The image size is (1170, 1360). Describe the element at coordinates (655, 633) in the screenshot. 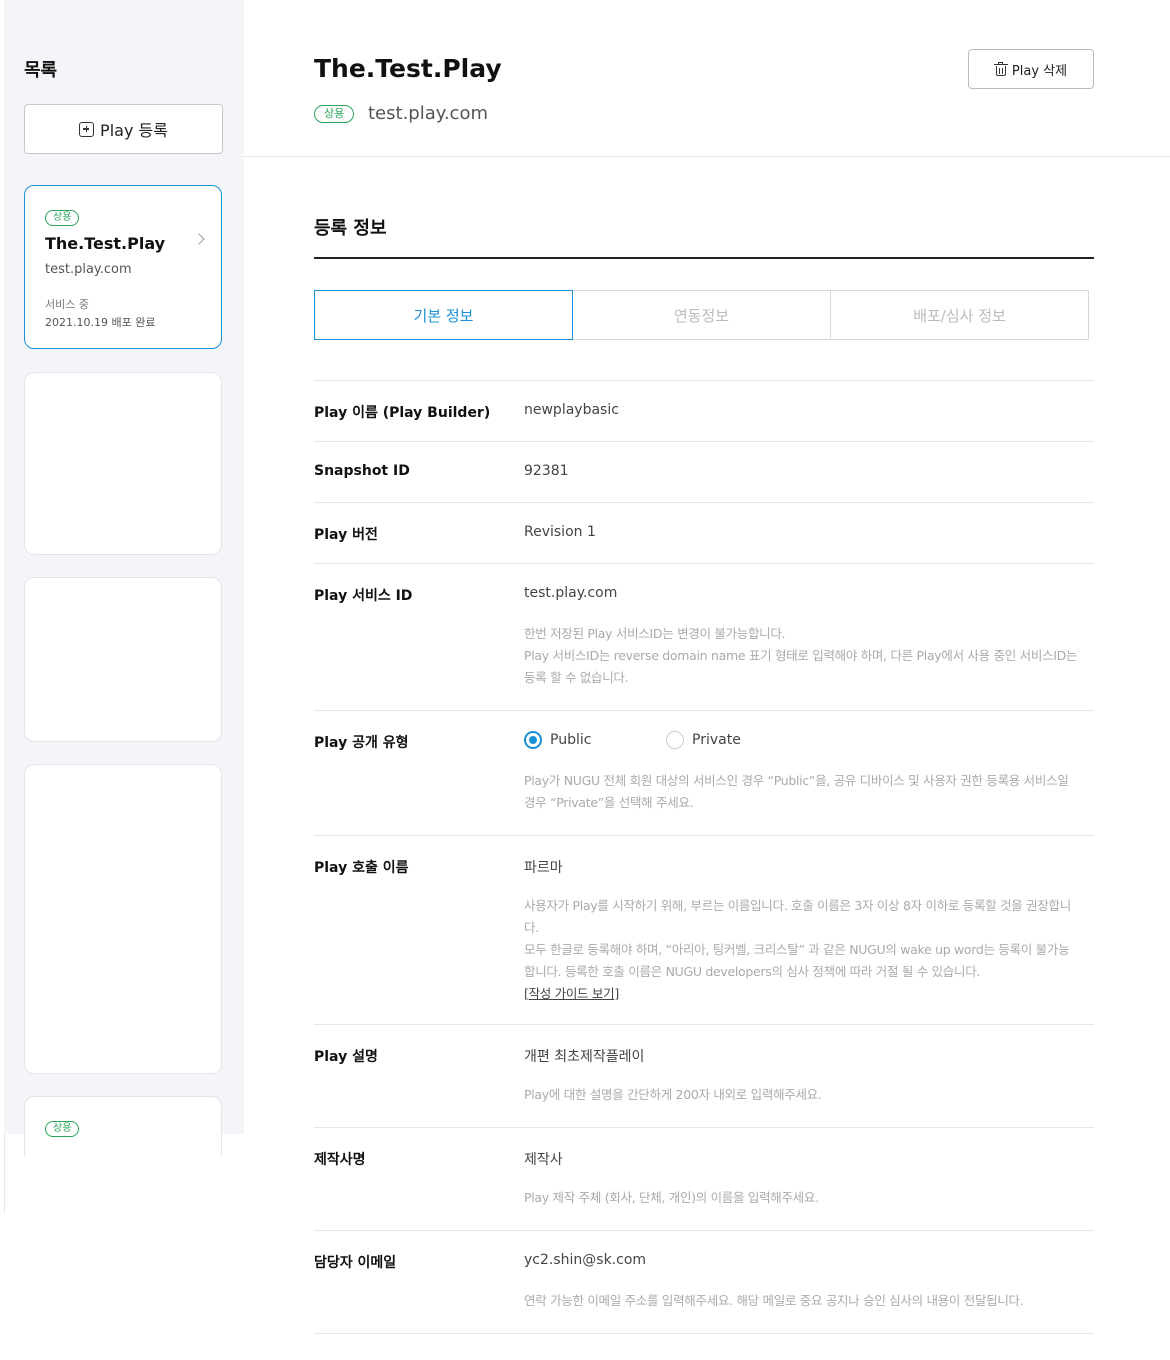

I see `help-line: 한번 저장된 Play 서비스ID는 변경이 불가능합니다.` at that location.